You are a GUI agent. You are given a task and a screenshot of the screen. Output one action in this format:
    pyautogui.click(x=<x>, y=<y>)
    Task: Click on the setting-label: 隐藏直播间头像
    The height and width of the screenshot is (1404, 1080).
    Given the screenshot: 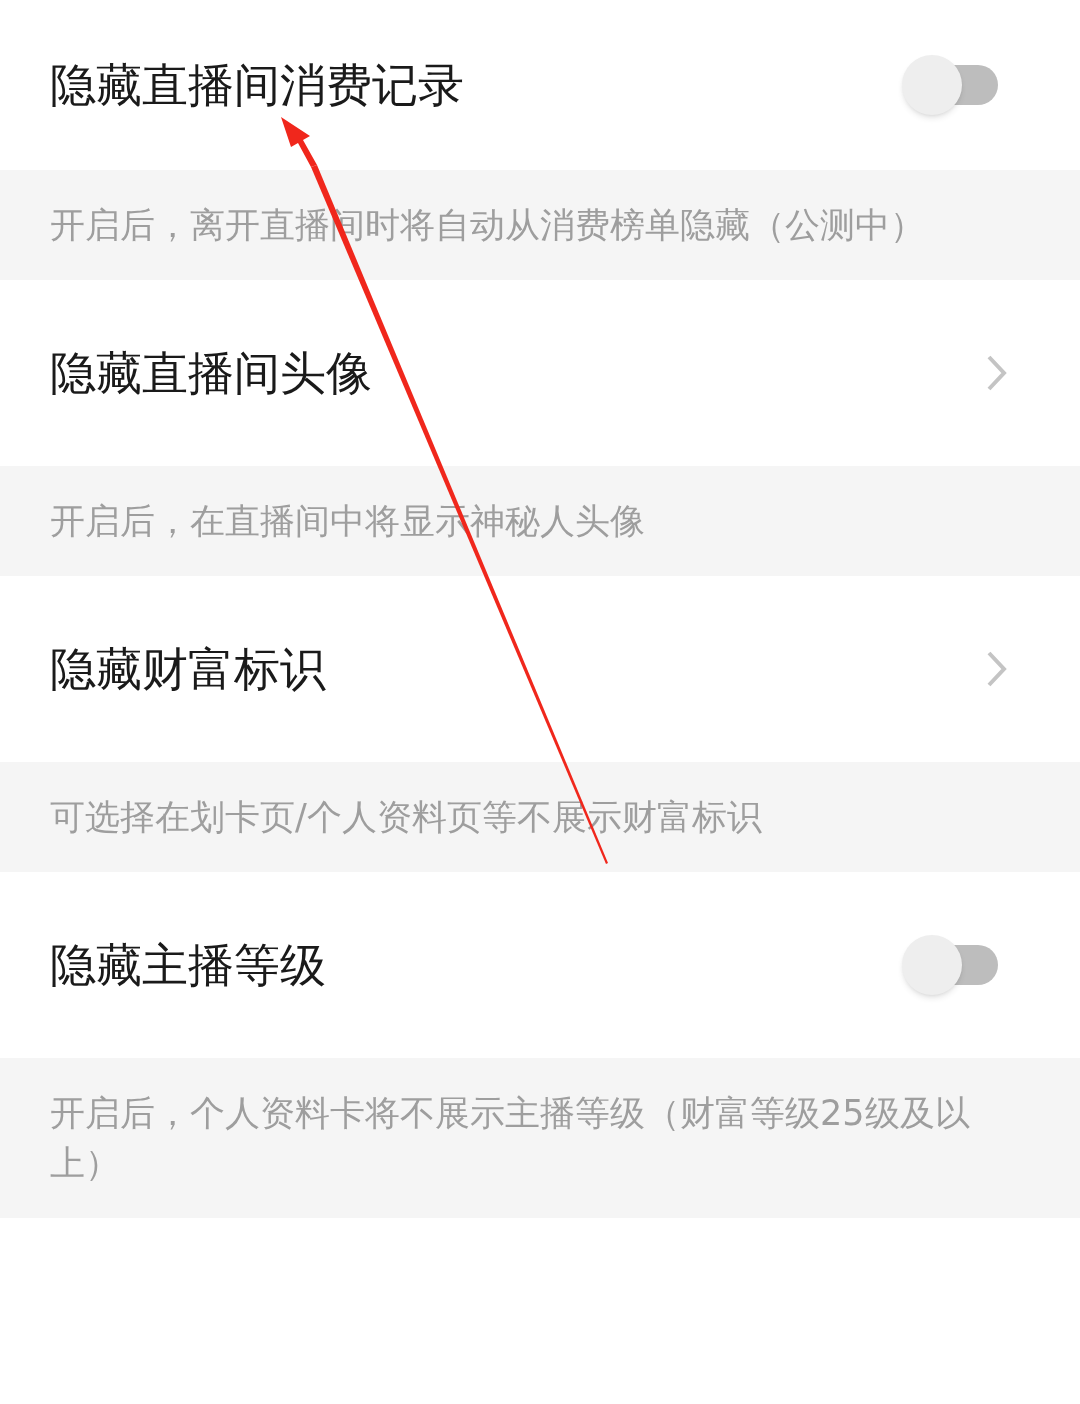 What is the action you would take?
    pyautogui.click(x=211, y=373)
    